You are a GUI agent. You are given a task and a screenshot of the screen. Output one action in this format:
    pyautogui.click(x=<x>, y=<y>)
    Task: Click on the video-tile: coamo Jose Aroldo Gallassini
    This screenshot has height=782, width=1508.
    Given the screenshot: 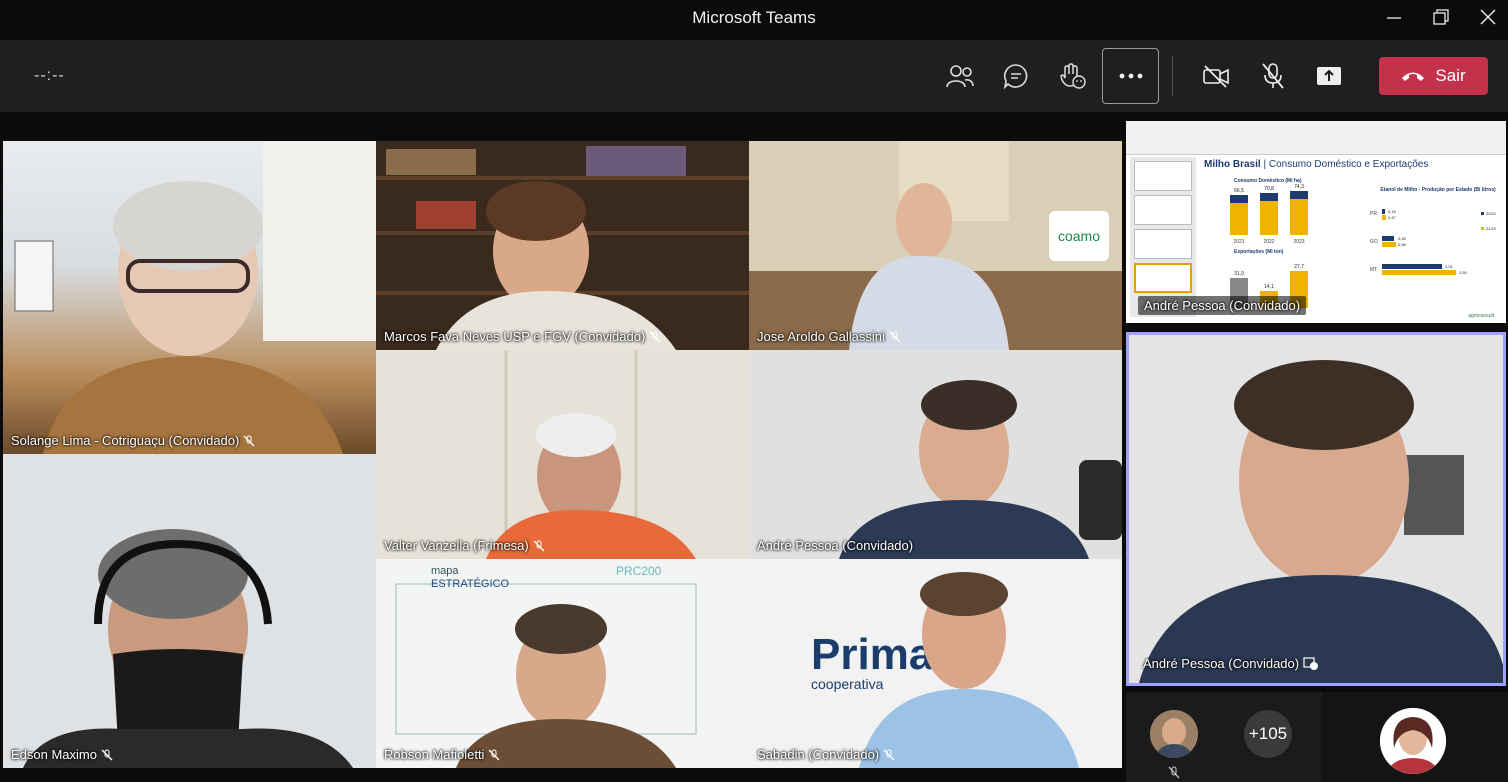 What is the action you would take?
    pyautogui.click(x=935, y=245)
    